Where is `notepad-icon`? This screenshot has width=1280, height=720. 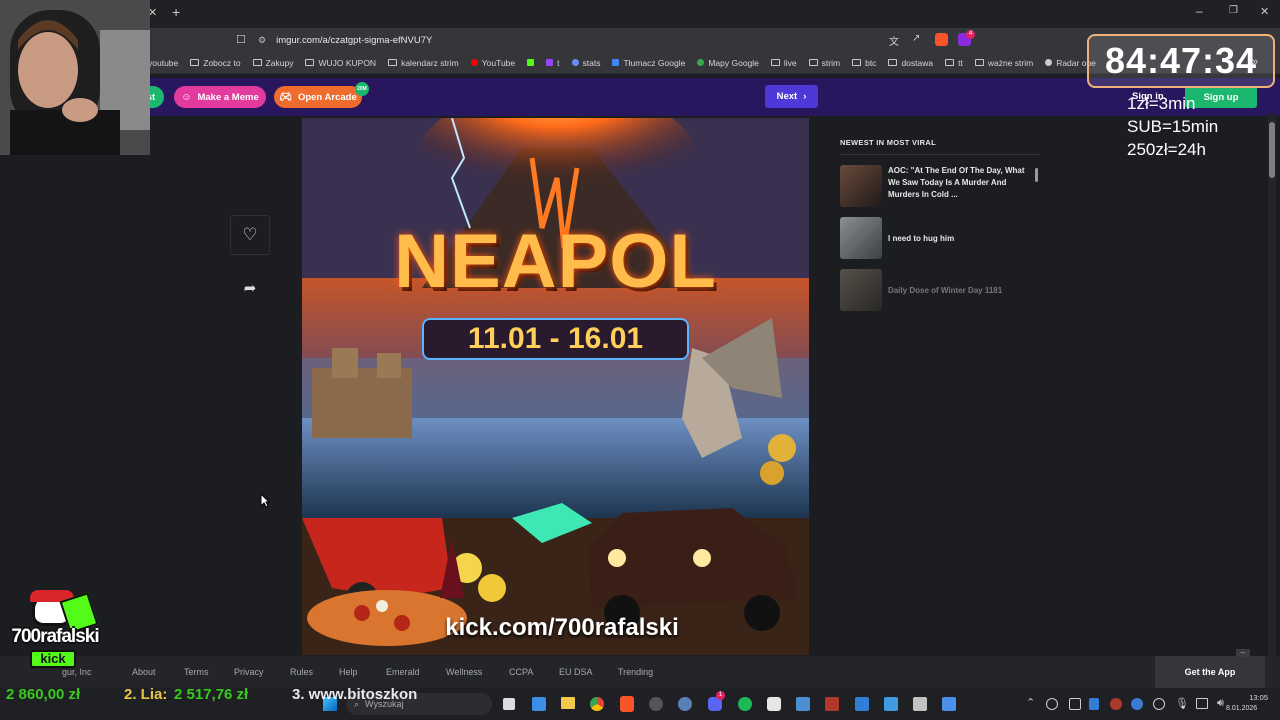 notepad-icon is located at coordinates (891, 704).